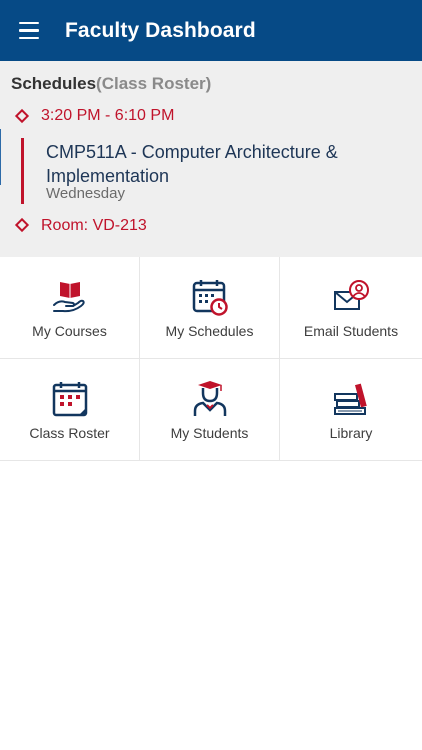 The image size is (422, 750). I want to click on schedule-divider, so click(22, 171).